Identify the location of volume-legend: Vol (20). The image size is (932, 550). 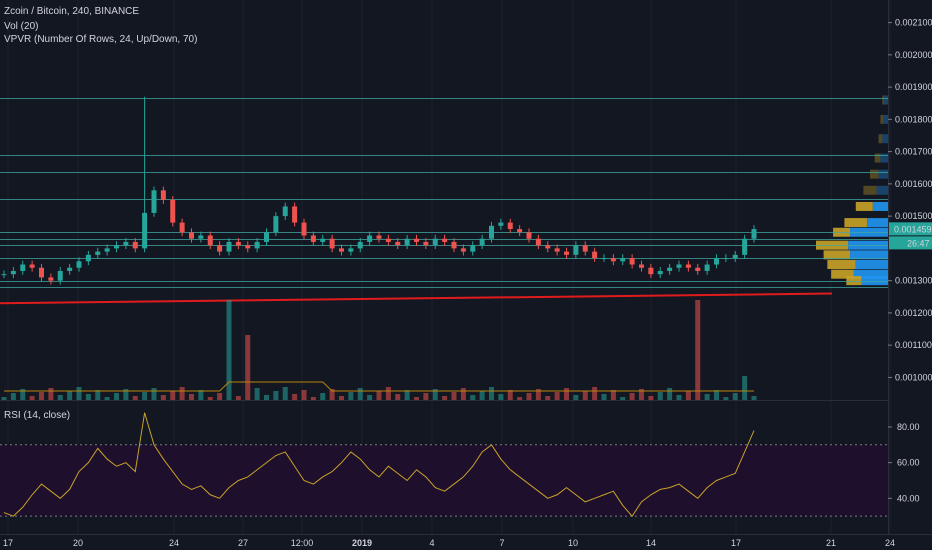
(21, 26).